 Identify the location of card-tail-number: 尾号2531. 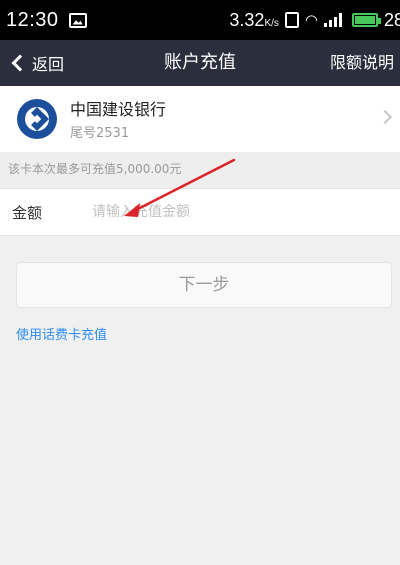
(100, 133).